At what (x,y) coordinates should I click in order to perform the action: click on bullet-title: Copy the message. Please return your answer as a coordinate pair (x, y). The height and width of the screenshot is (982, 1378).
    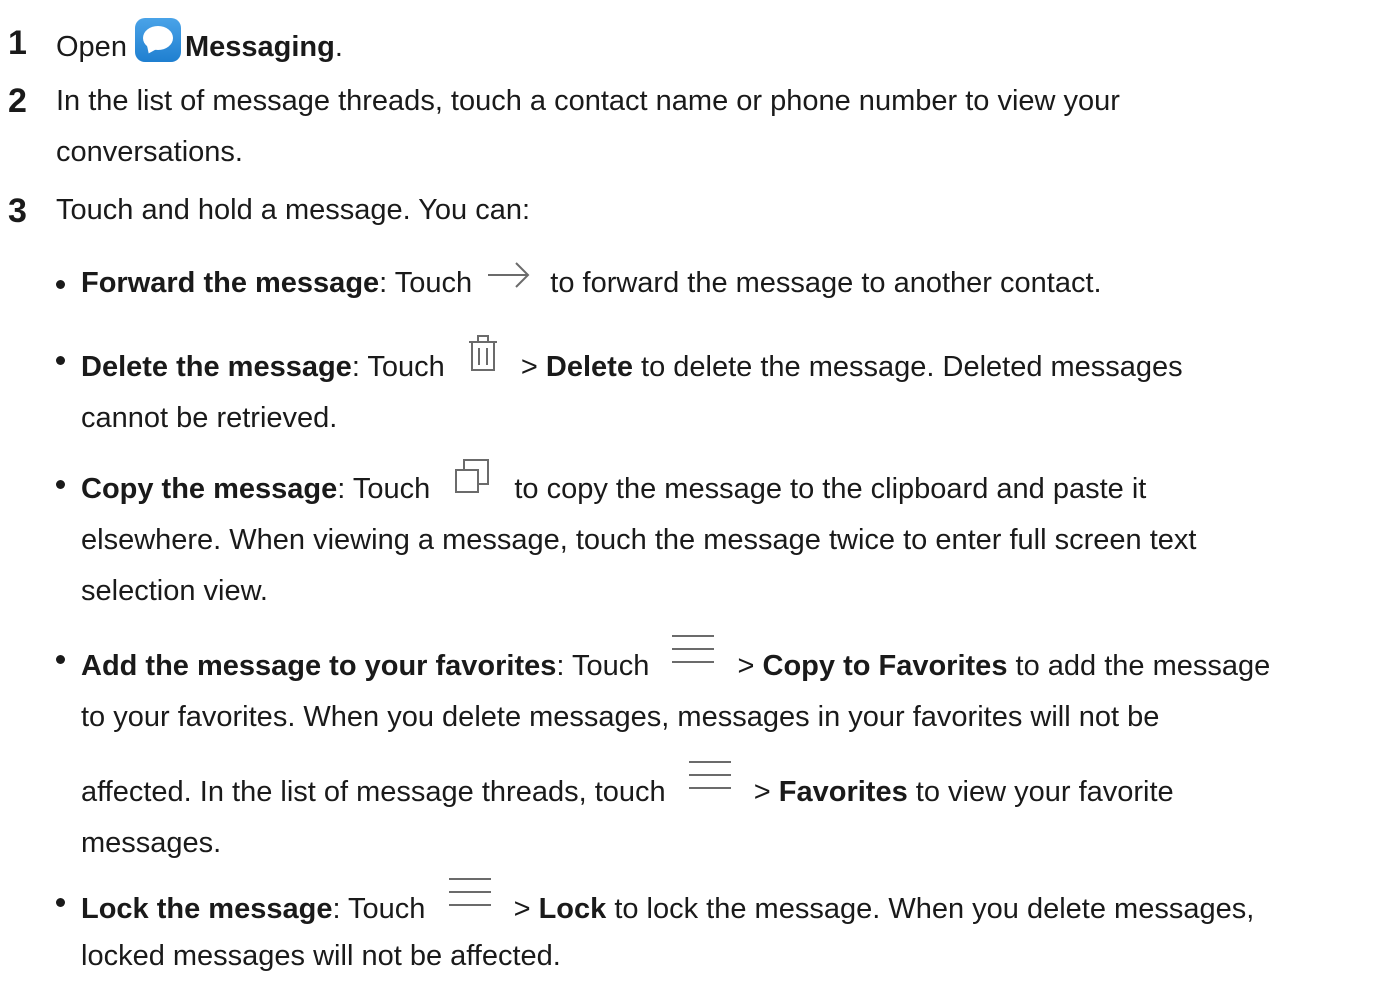
    Looking at the image, I should click on (209, 489).